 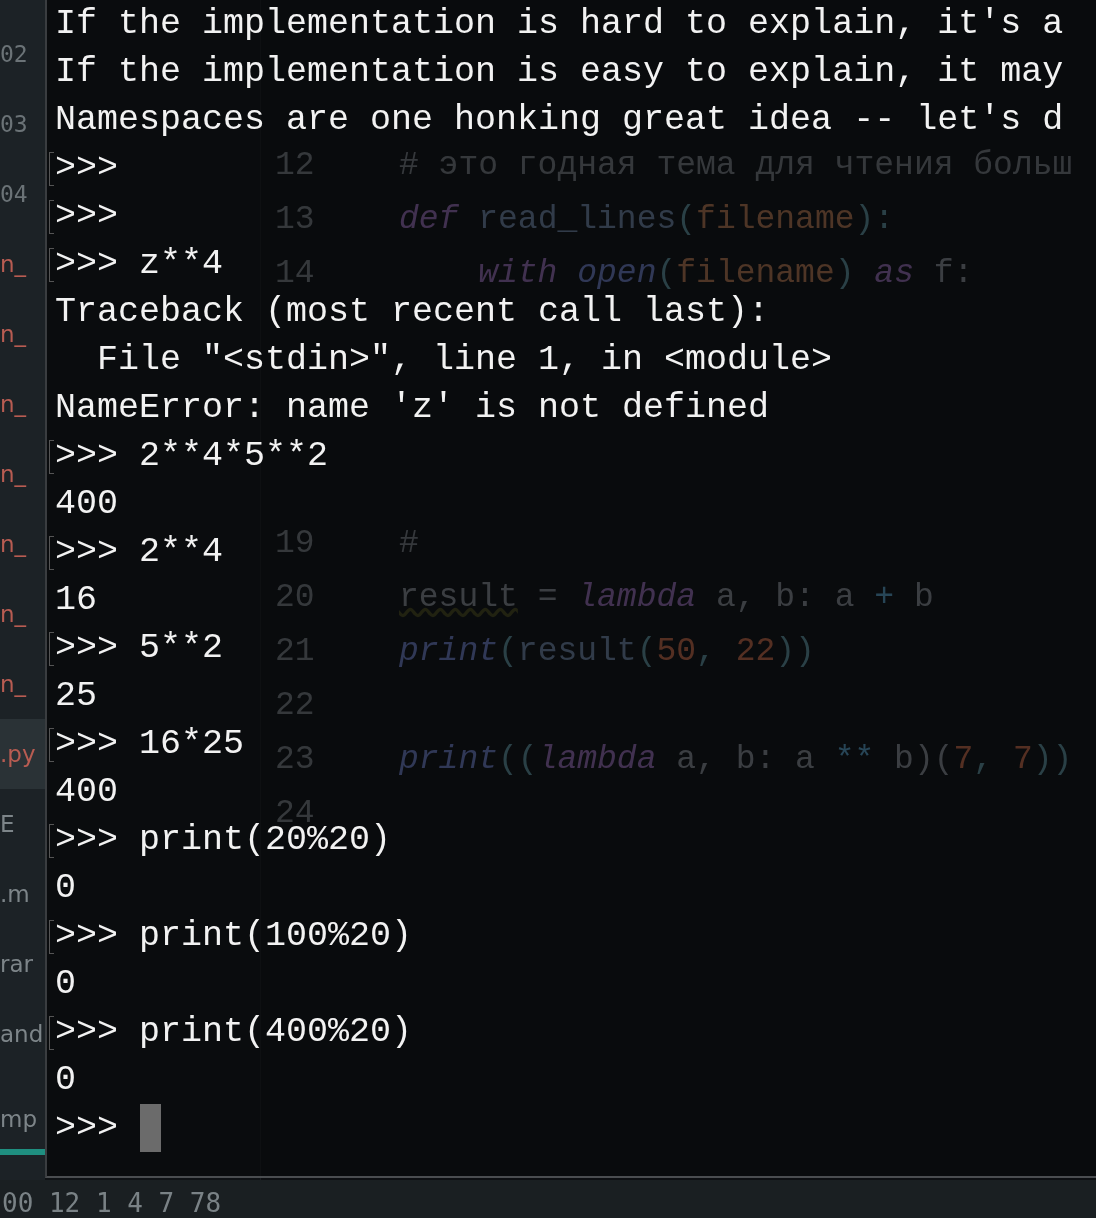 I want to click on terminal-output: Namespaces are one honking great idea -- let's d, so click(x=559, y=120).